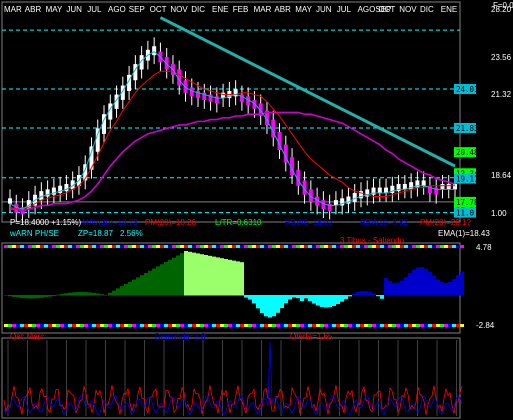 This screenshot has height=420, width=513. What do you see at coordinates (34, 233) in the screenshot?
I see `indicator-value: wARN PH/SE` at bounding box center [34, 233].